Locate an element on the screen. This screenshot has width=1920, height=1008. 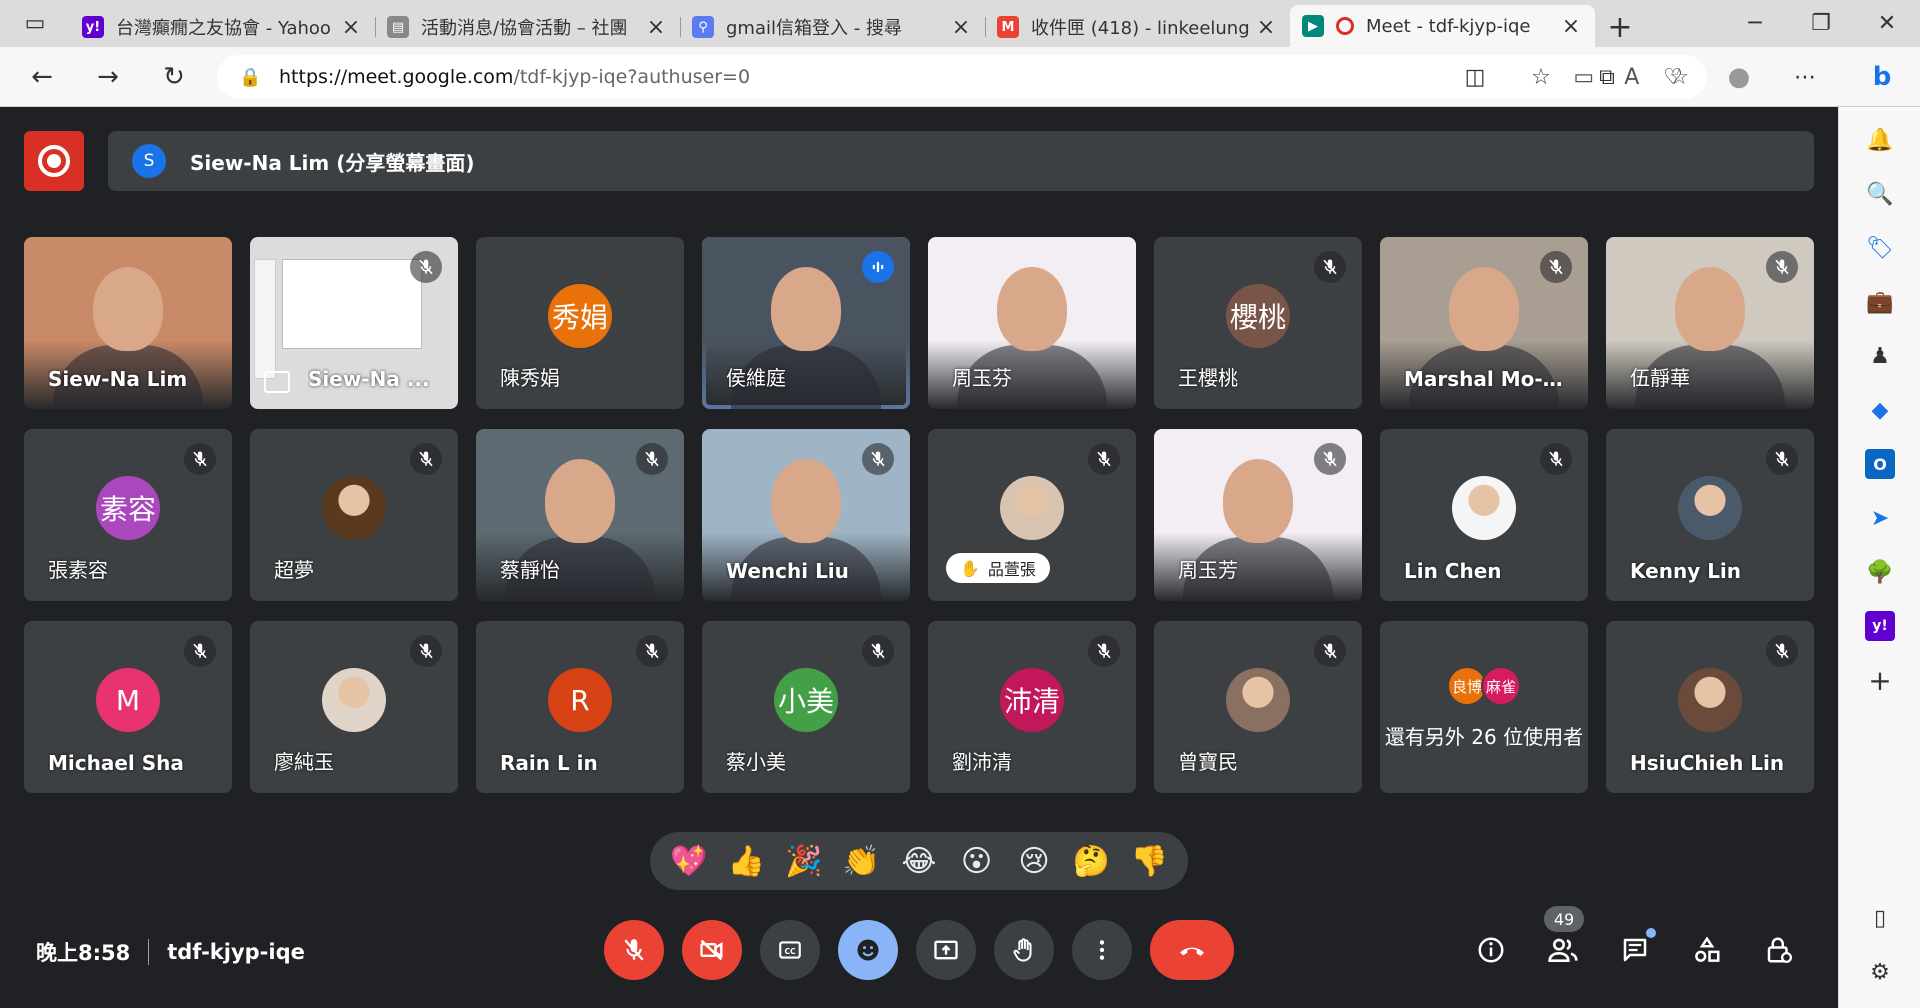
participant-tile: 沛清 劉沛清 is located at coordinates (1032, 707).